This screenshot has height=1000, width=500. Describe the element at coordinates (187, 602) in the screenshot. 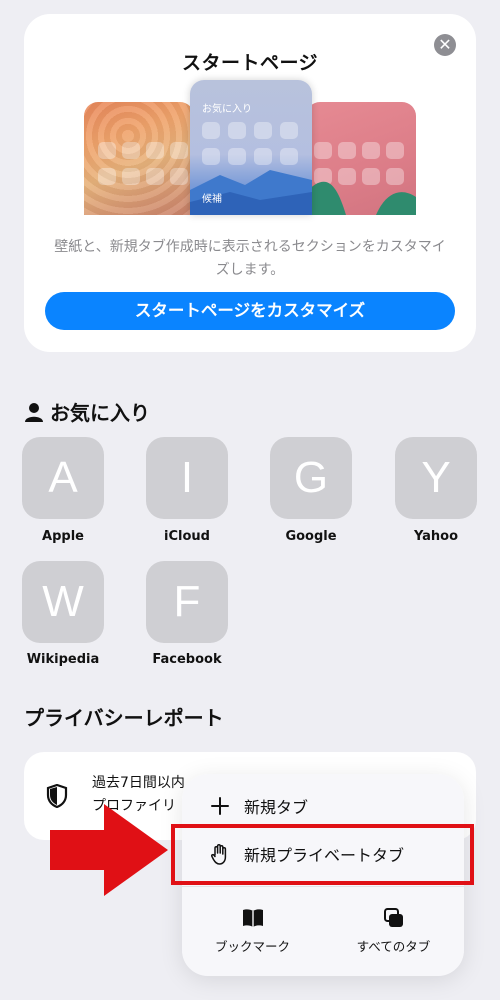

I see `favorite-tile-facebook: F` at that location.